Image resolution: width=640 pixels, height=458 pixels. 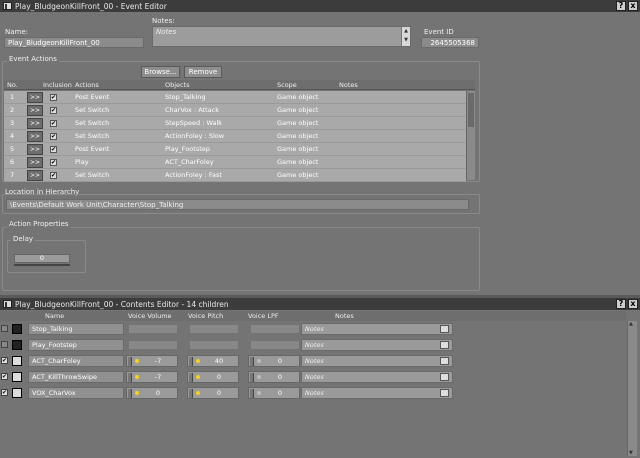 I want to click on content-name: VOX_CharVox, so click(x=76, y=393).